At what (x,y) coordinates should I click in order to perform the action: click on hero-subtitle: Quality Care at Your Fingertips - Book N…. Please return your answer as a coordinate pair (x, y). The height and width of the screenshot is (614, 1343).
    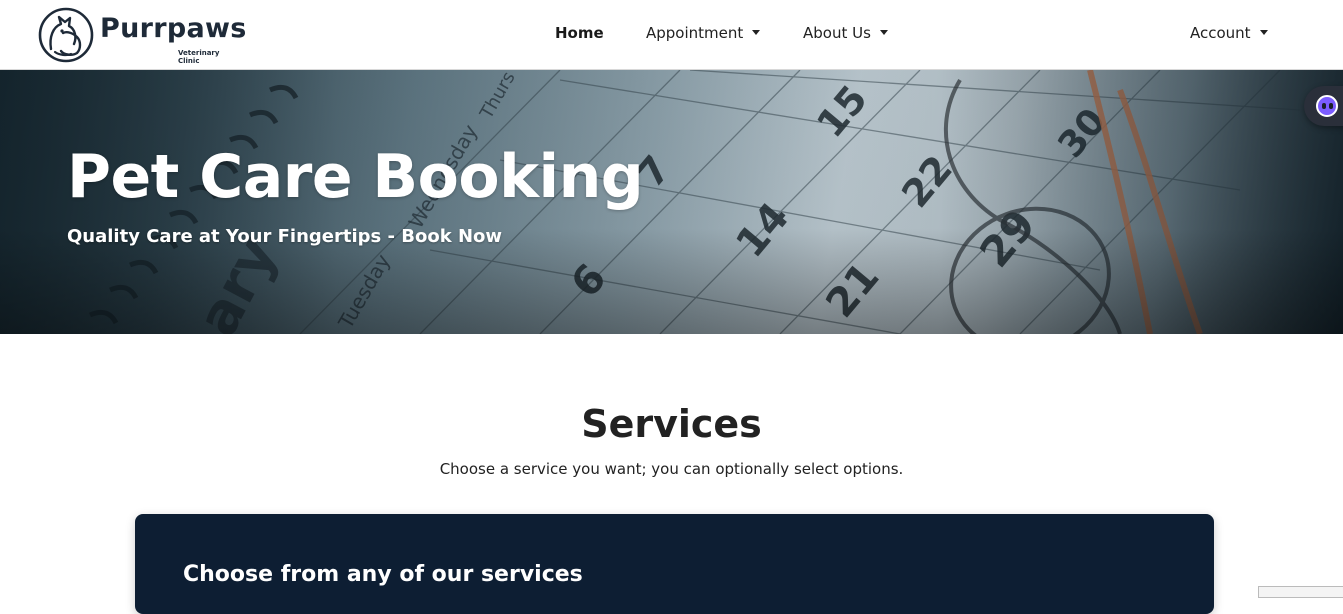
    Looking at the image, I should click on (285, 236).